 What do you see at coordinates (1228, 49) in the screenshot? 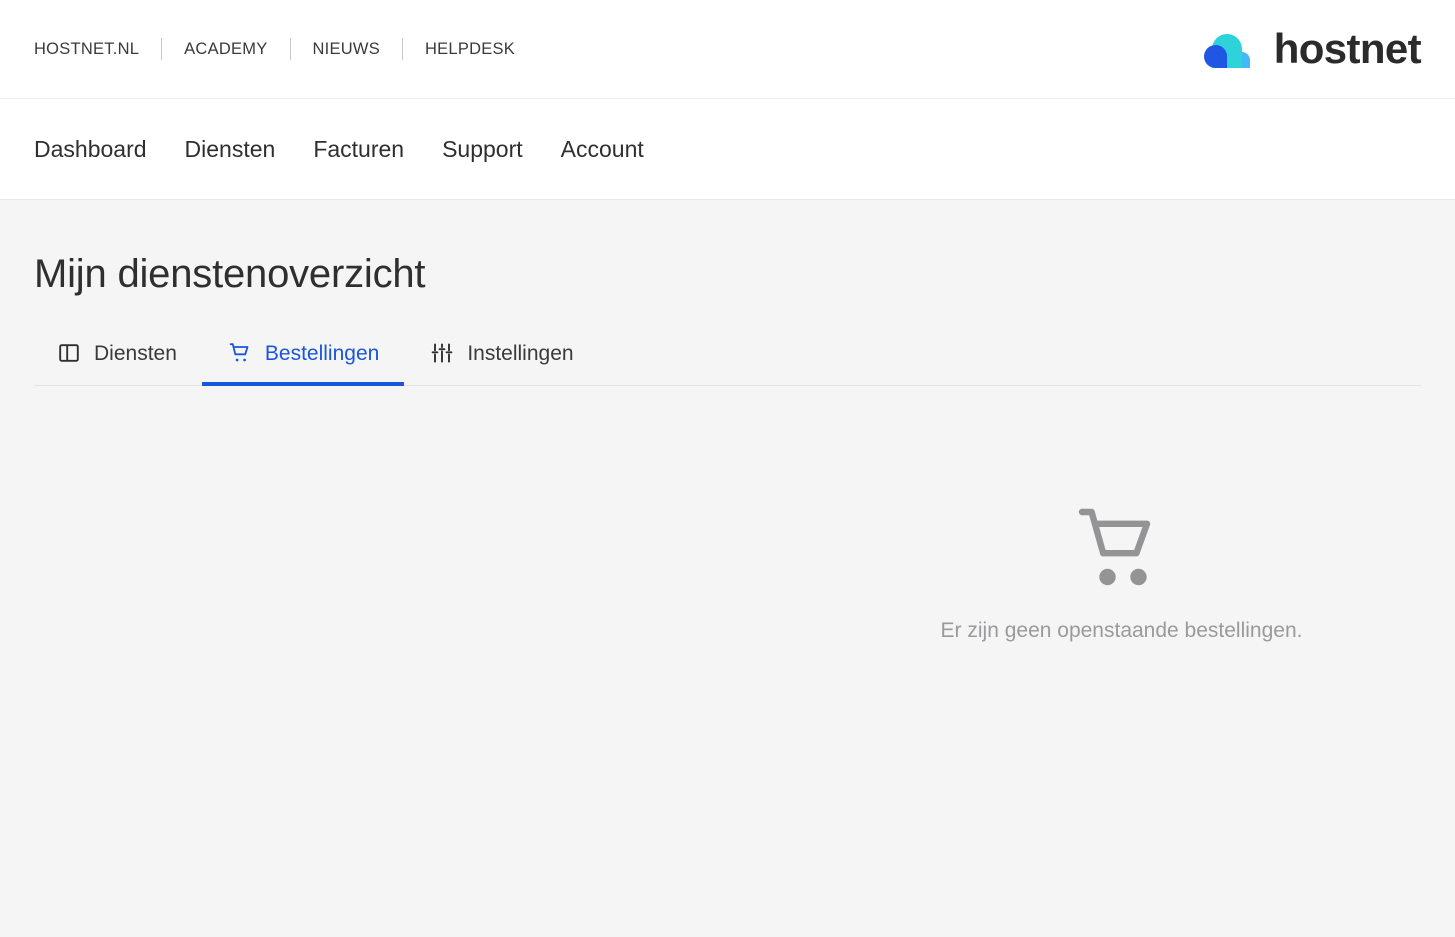
I see `cloud-logo-icon` at bounding box center [1228, 49].